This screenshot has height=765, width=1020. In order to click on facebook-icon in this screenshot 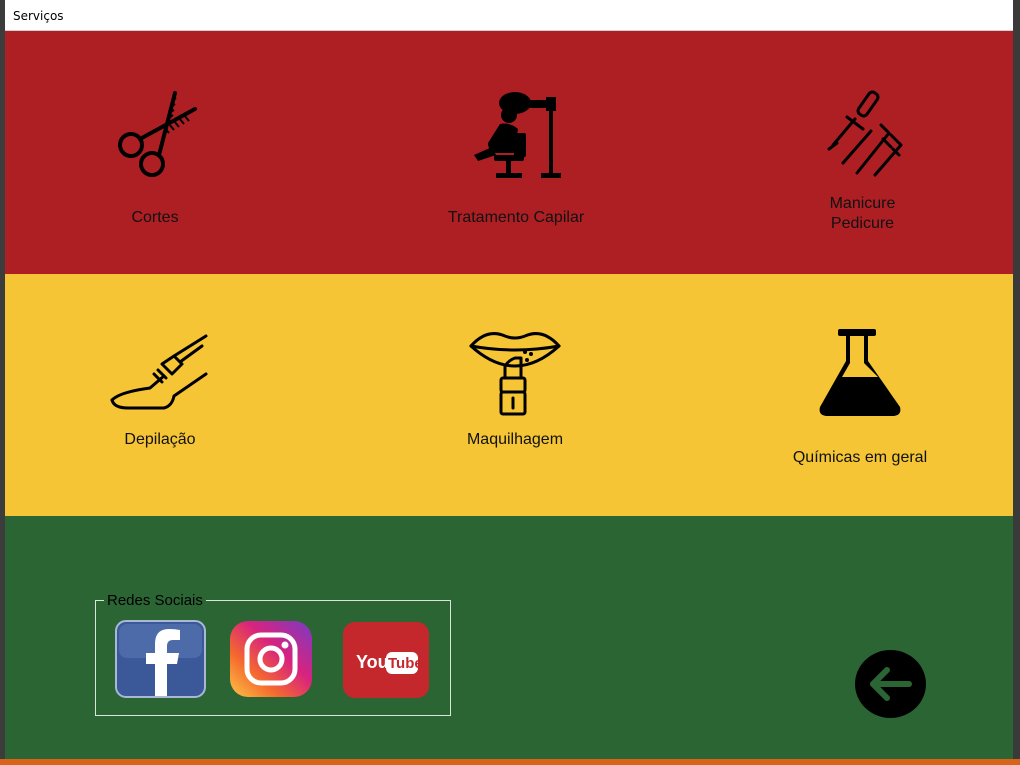, I will do `click(160, 659)`.